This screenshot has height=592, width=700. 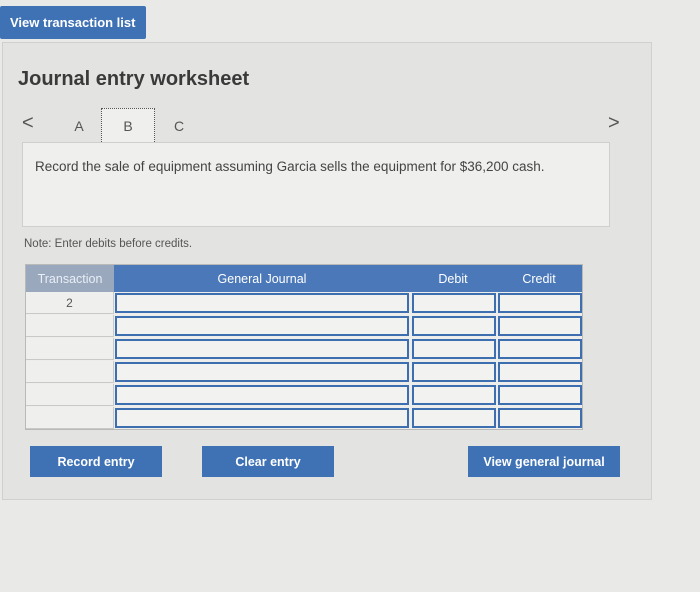 I want to click on view-transaction-list-button: View transaction list, so click(x=73, y=22).